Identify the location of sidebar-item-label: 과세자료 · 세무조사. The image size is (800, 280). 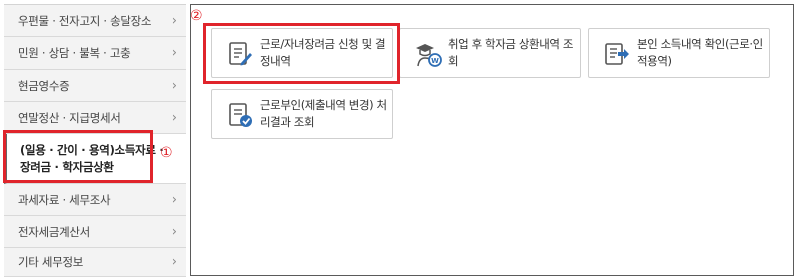
(64, 199).